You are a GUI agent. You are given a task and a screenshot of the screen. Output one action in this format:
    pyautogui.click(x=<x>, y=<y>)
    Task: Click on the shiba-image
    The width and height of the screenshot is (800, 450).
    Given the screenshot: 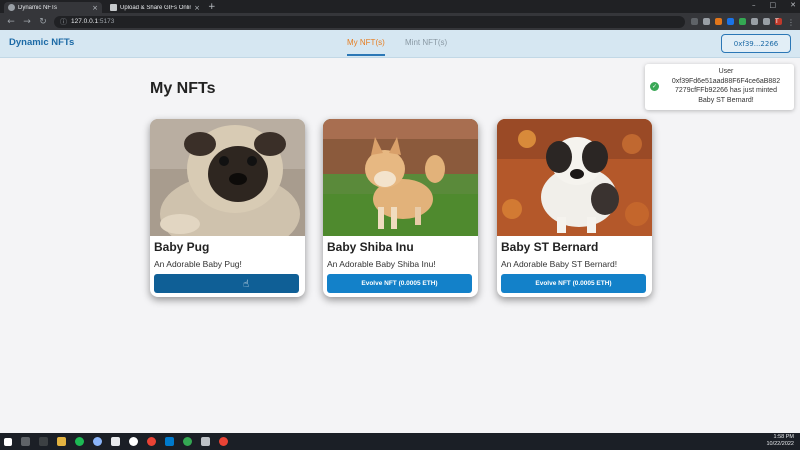 What is the action you would take?
    pyautogui.click(x=400, y=177)
    